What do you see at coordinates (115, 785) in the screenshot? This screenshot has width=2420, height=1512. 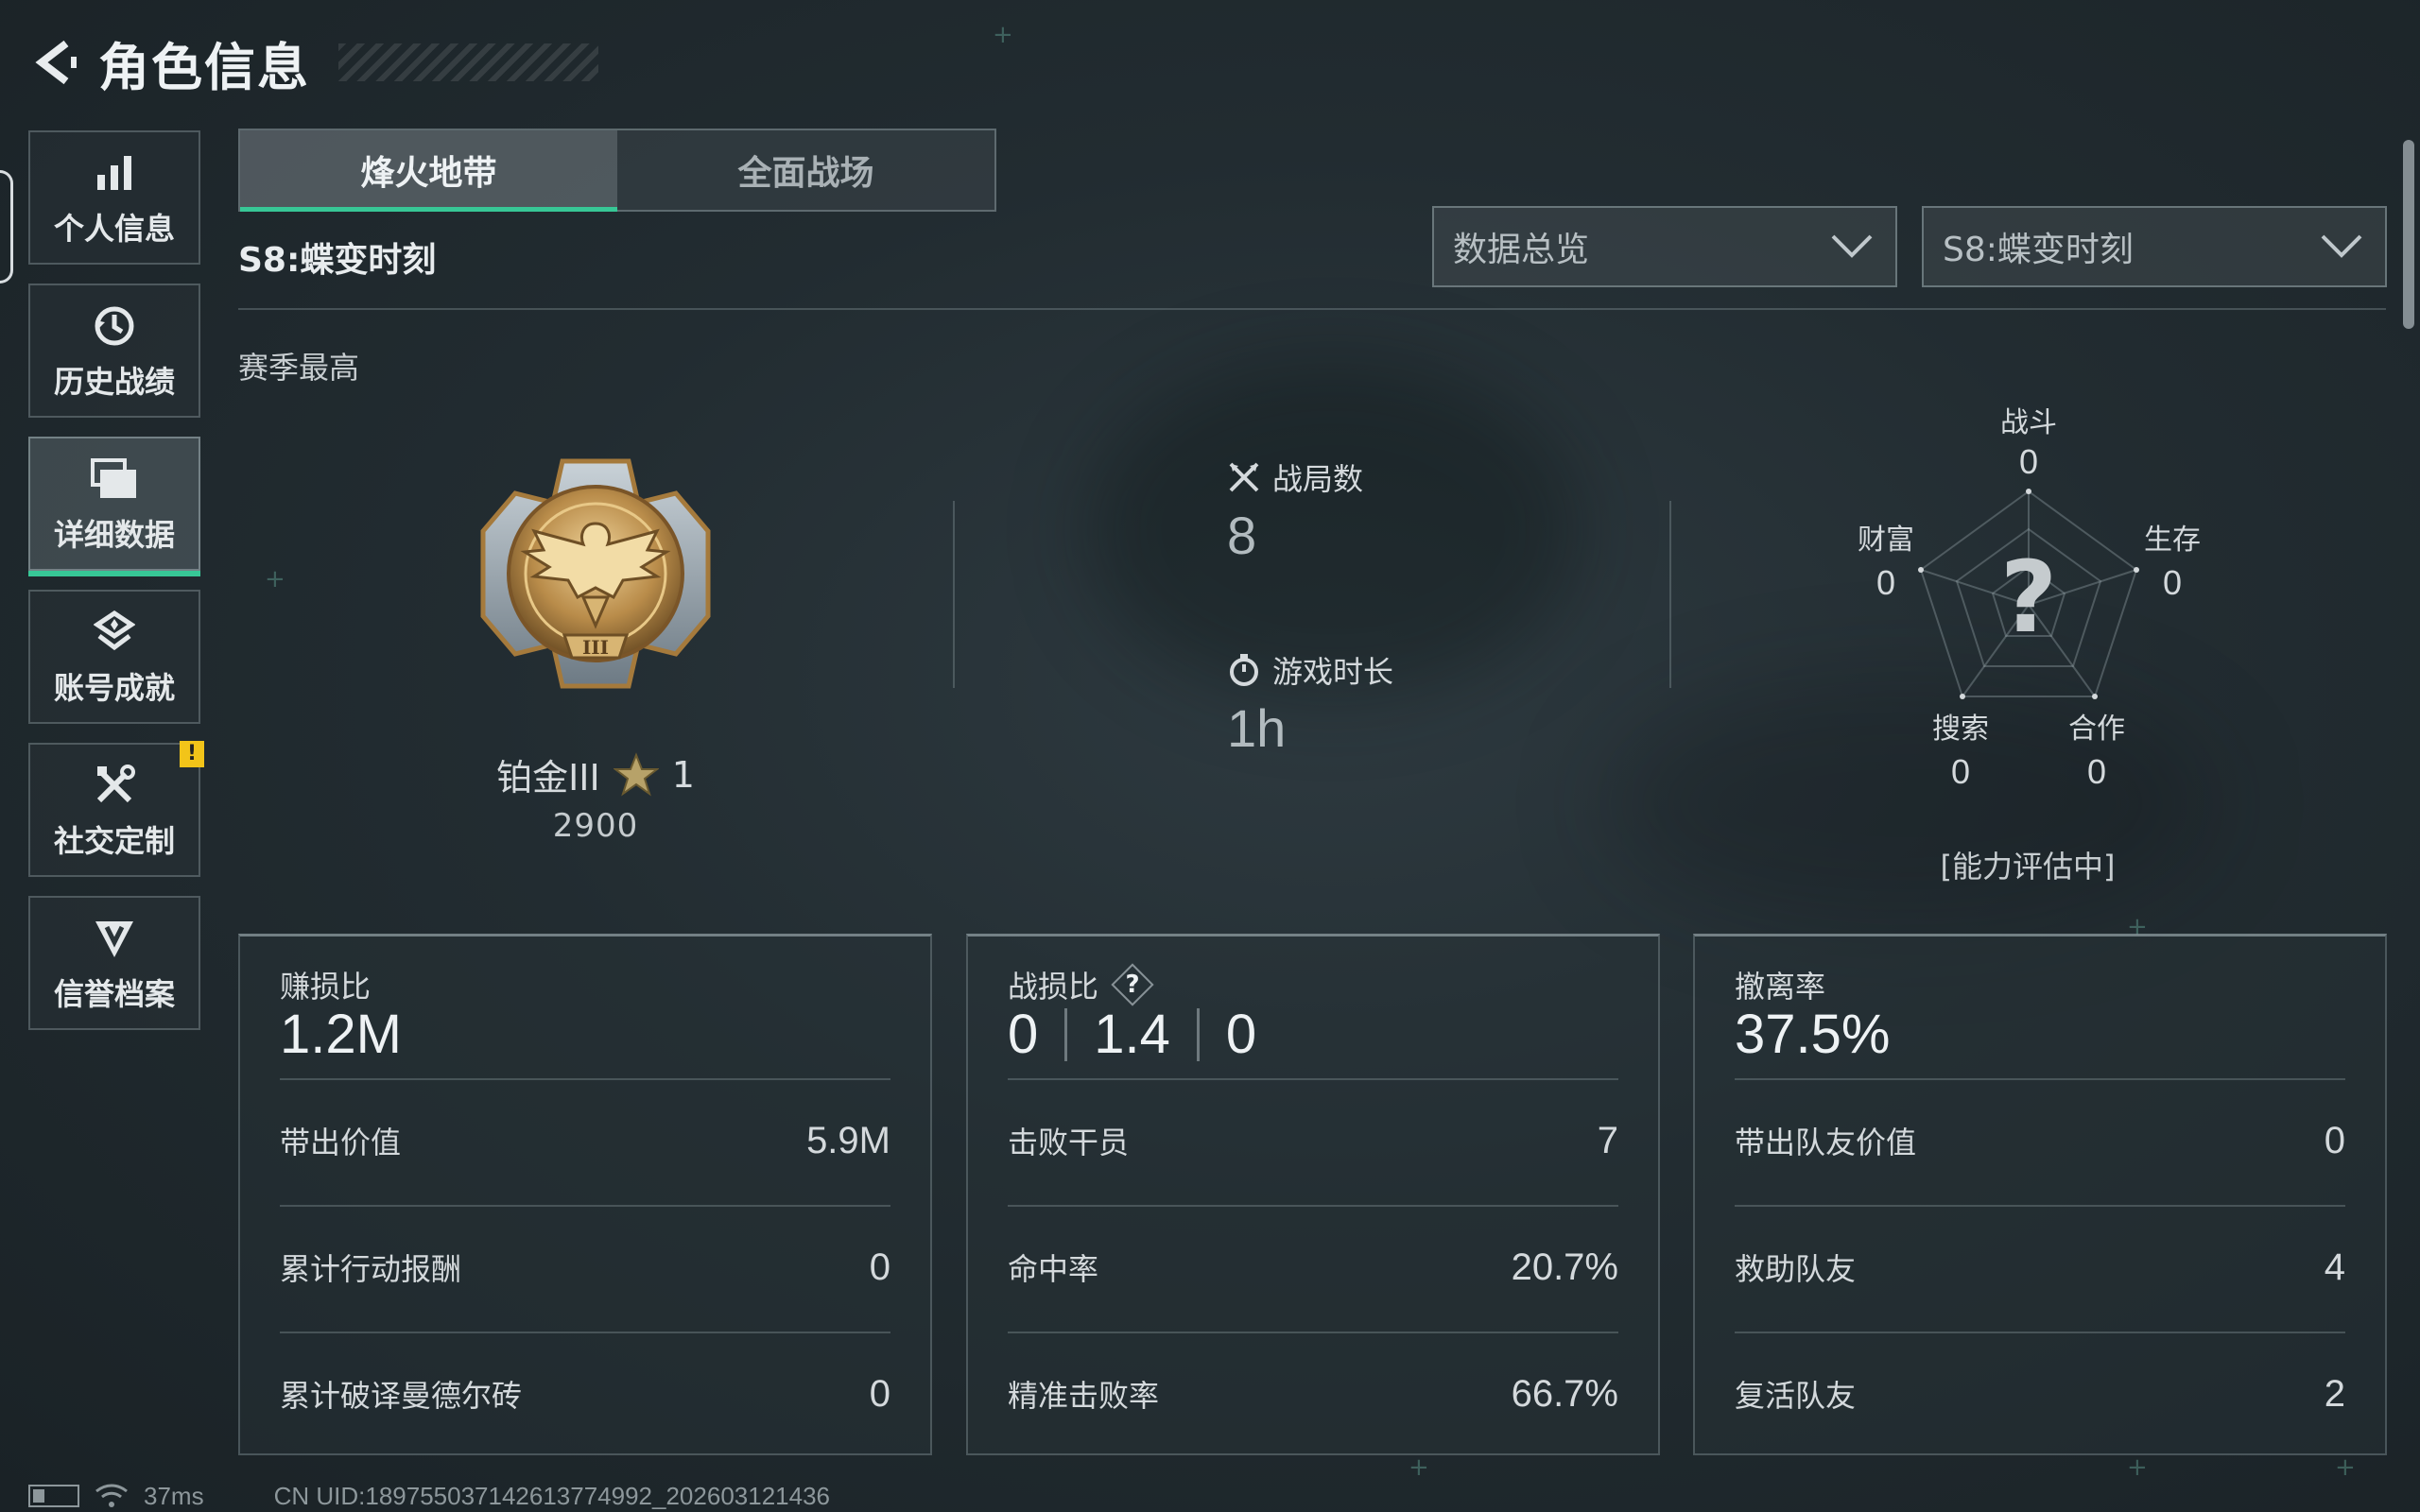 I see `wrench-tools-icon` at bounding box center [115, 785].